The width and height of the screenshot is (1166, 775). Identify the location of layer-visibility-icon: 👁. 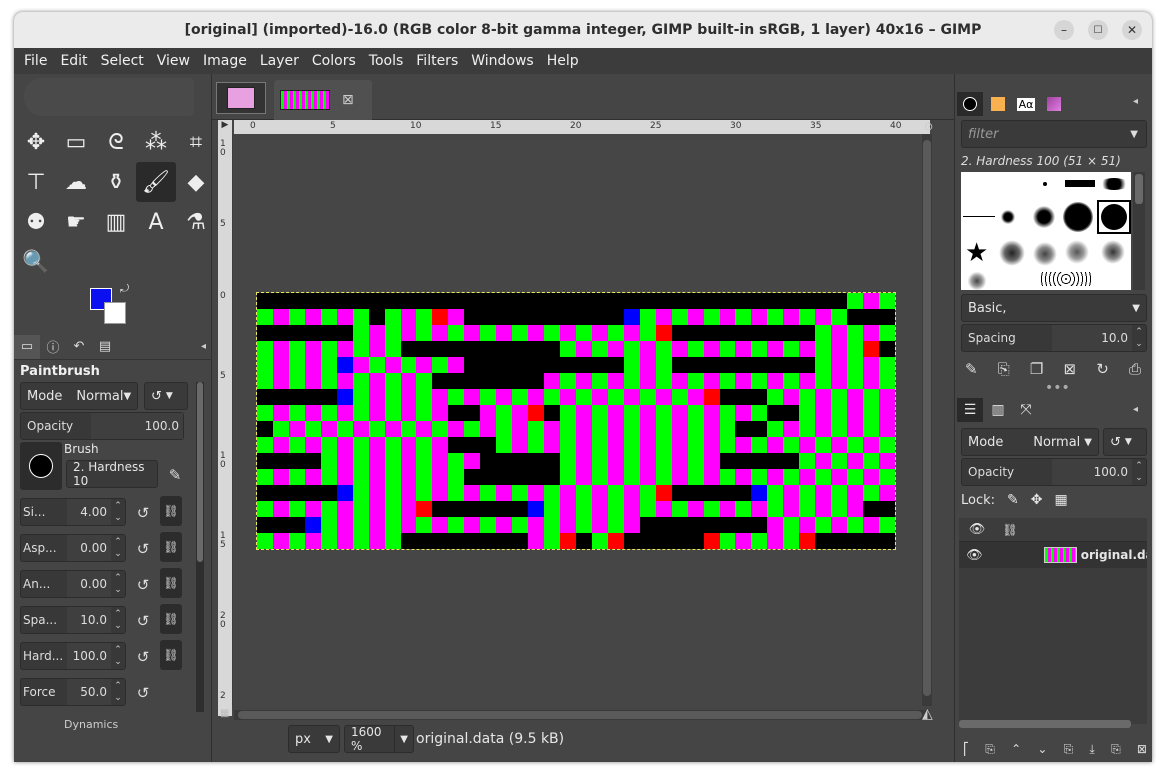
(974, 555).